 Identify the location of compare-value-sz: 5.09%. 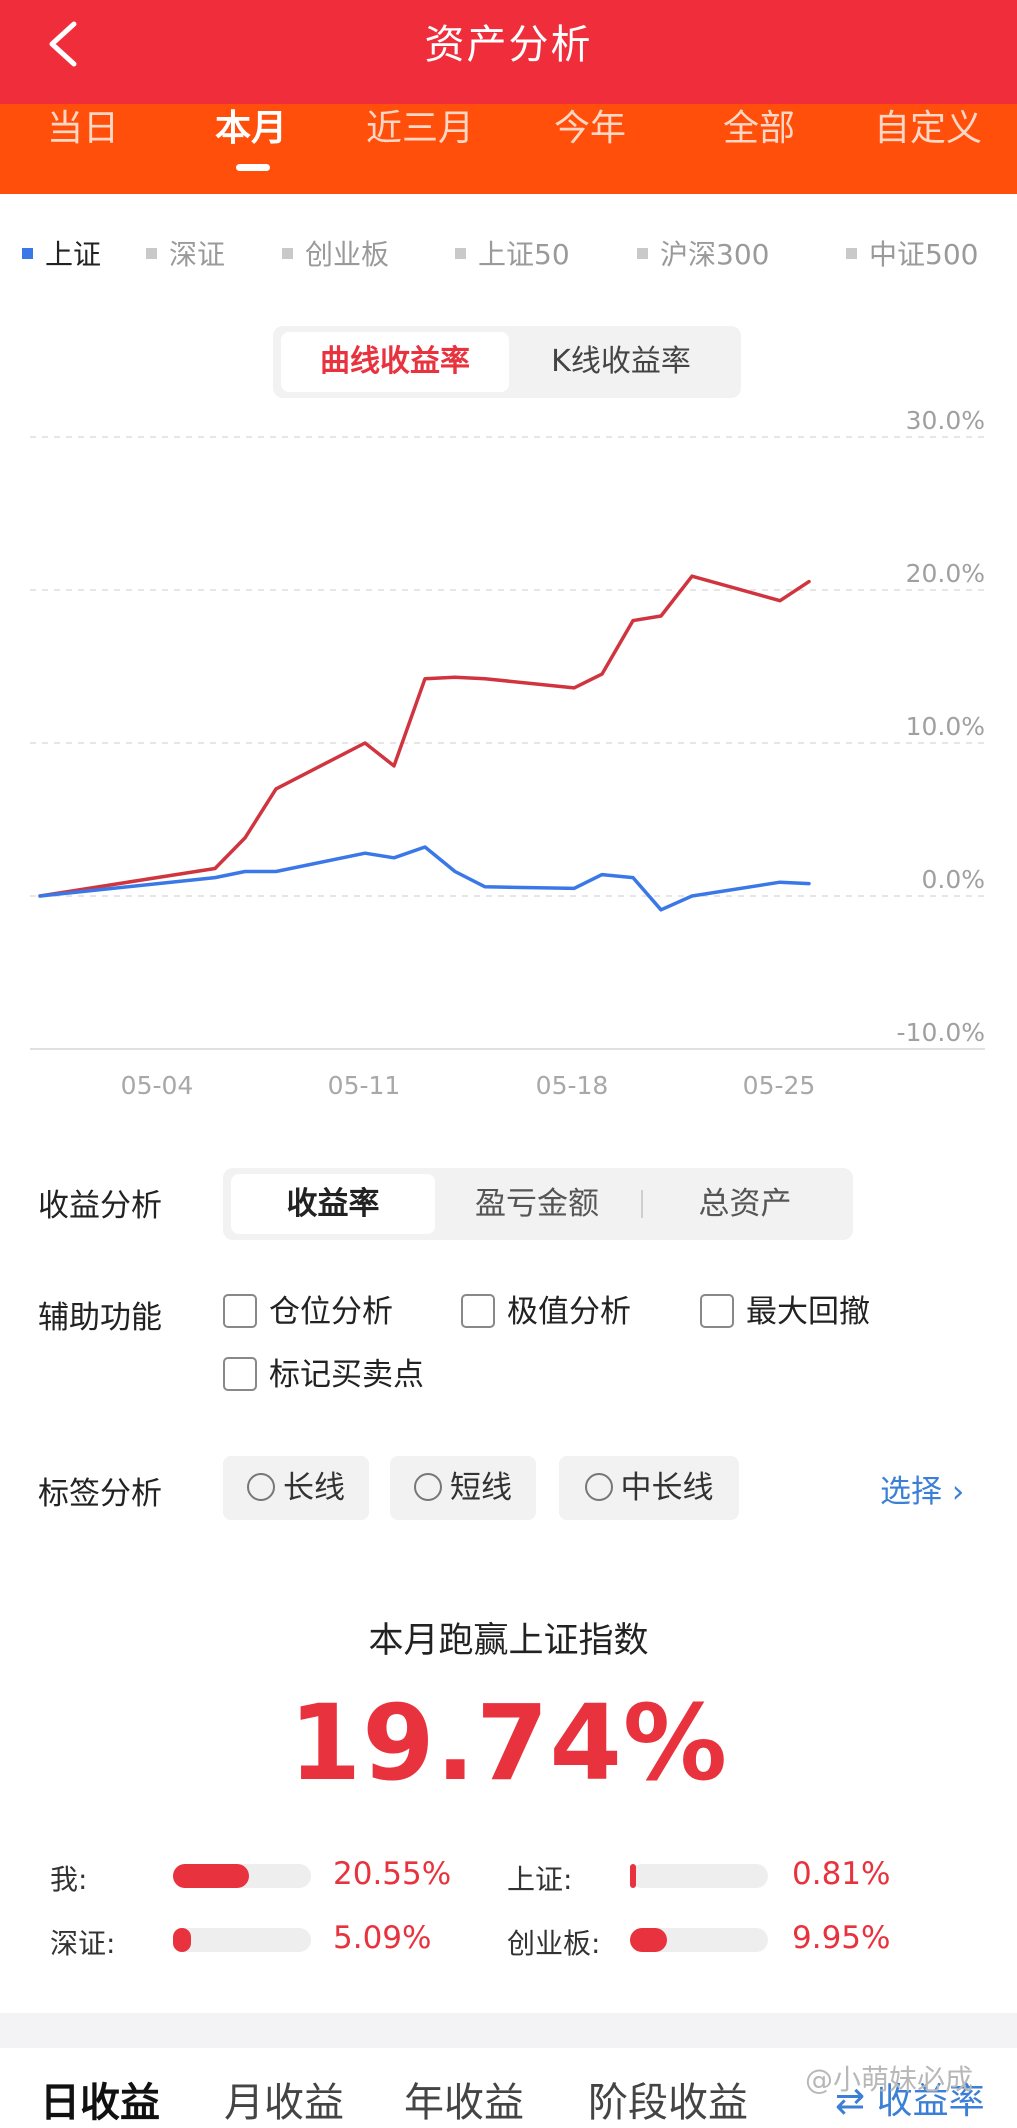
(382, 1938).